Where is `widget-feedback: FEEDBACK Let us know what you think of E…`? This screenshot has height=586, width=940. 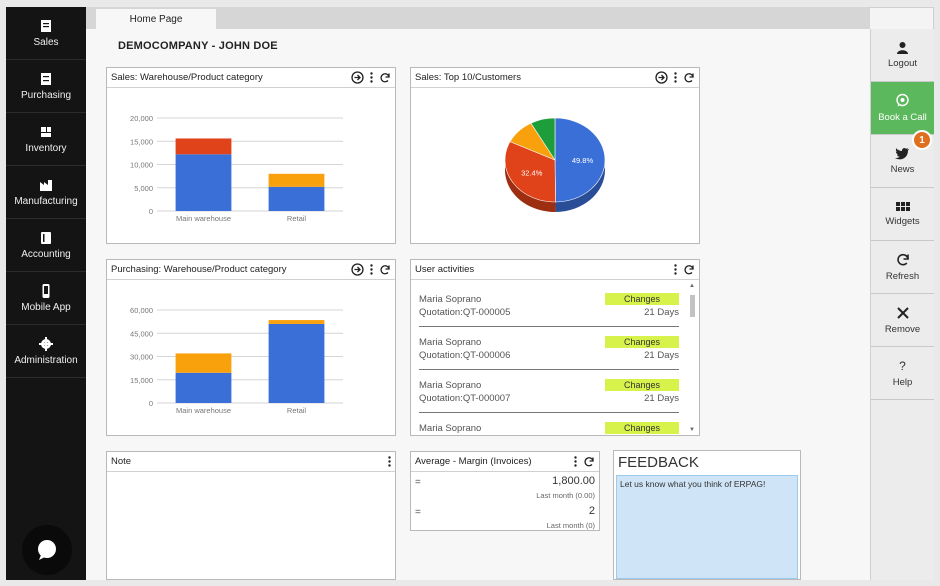 widget-feedback: FEEDBACK Let us know what you think of E… is located at coordinates (707, 515).